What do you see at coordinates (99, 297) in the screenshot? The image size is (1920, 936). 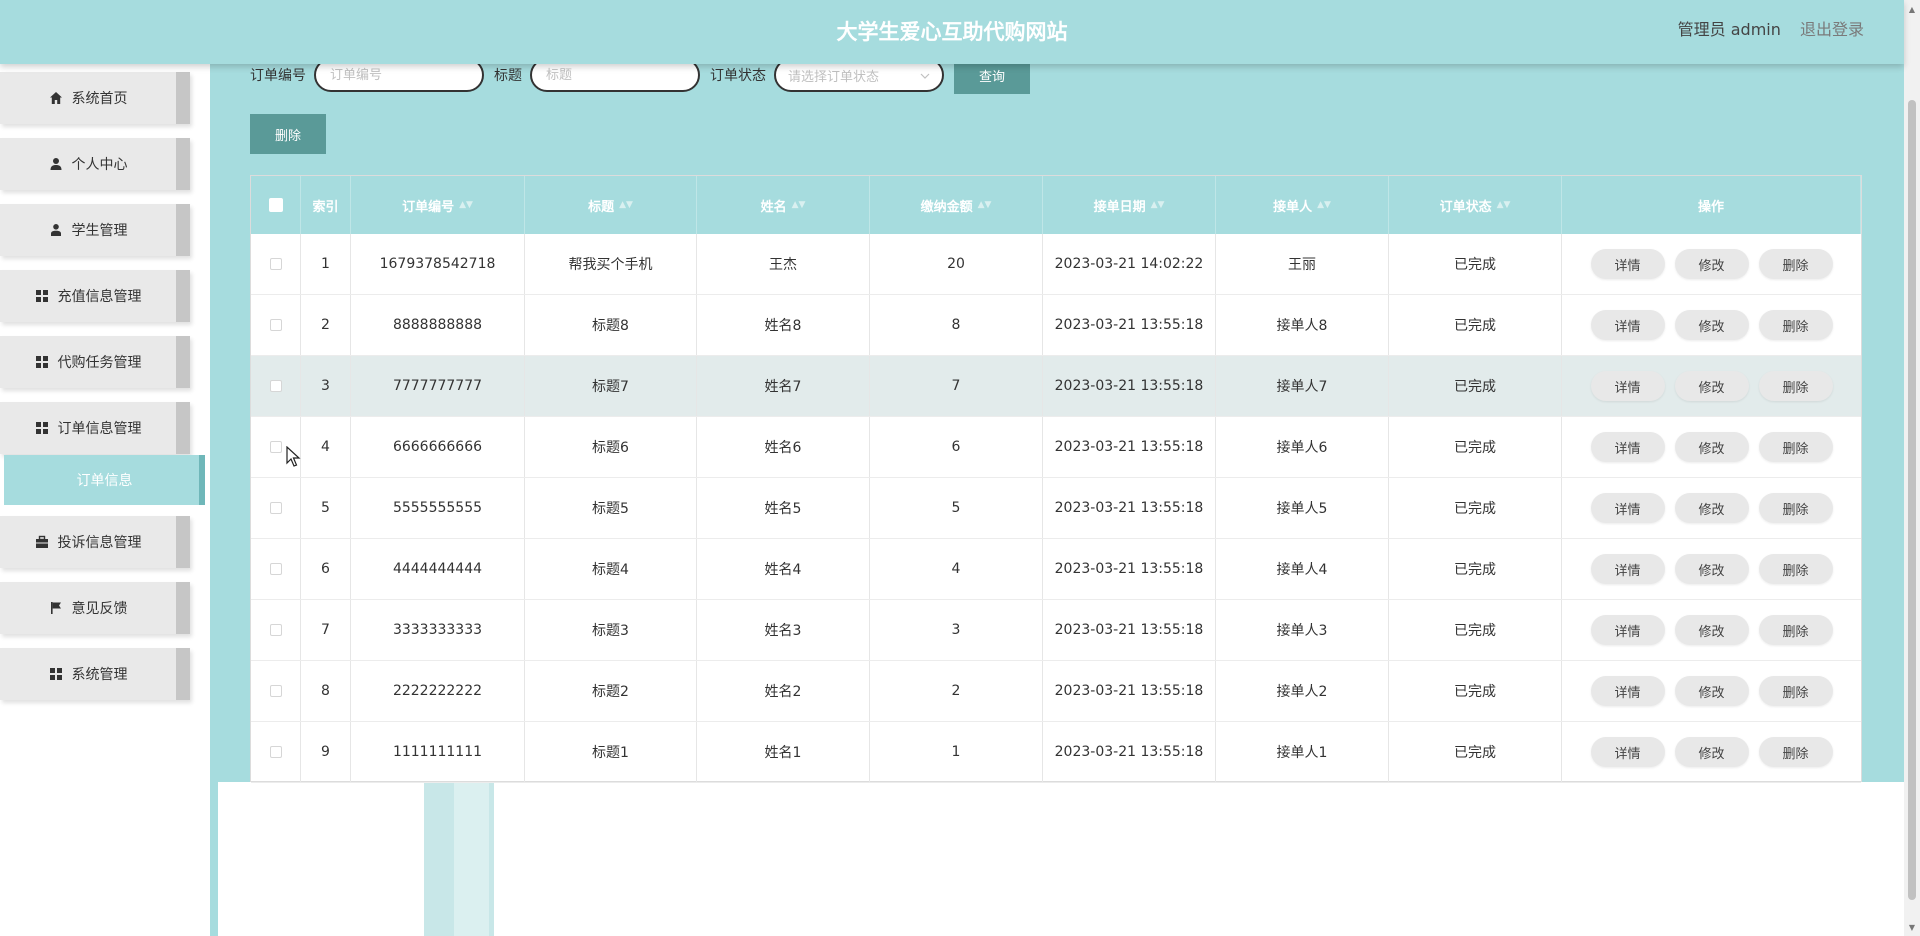 I see `sidebar-item-label: 充值信息管理` at bounding box center [99, 297].